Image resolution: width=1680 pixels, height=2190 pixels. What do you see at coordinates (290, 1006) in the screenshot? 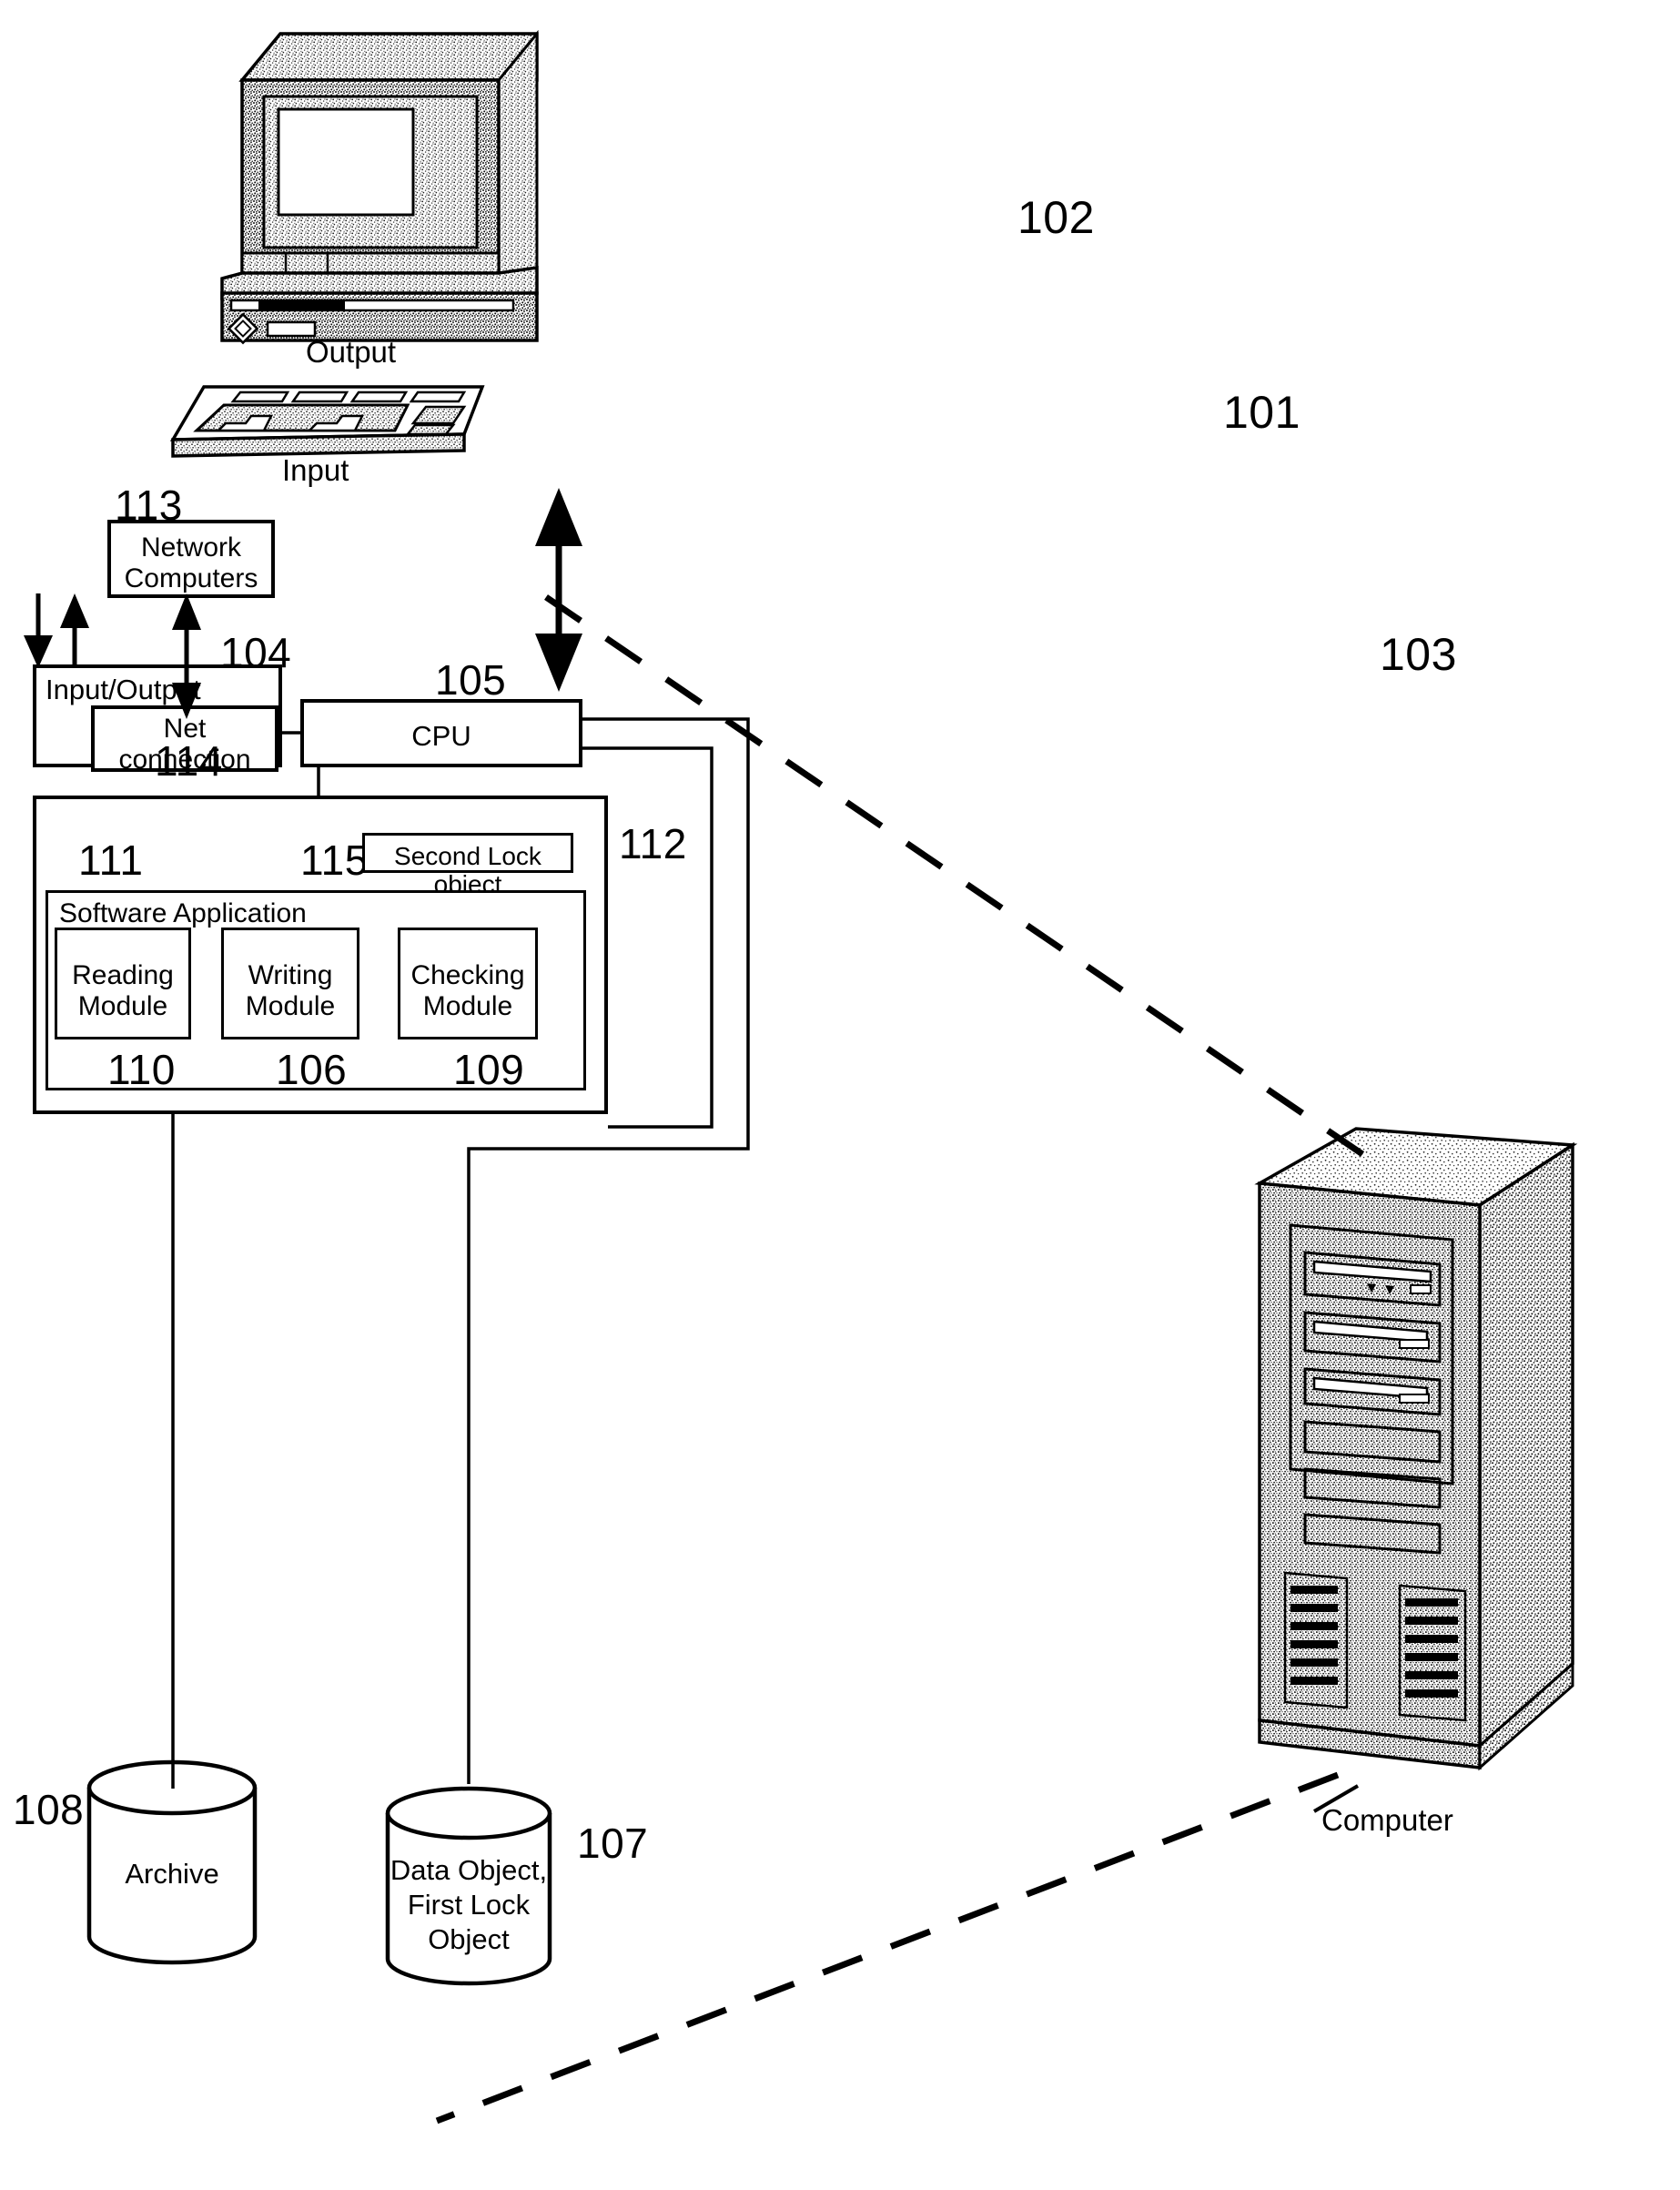
I see `writing-module-label-line2: Module` at bounding box center [290, 1006].